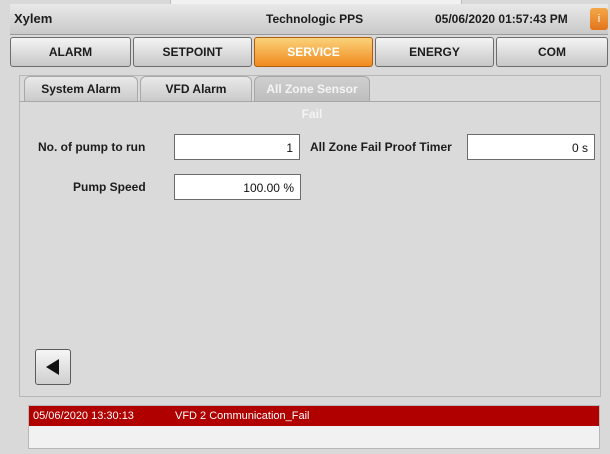  What do you see at coordinates (237, 187) in the screenshot?
I see `pump-speed-field: 100.00 %` at bounding box center [237, 187].